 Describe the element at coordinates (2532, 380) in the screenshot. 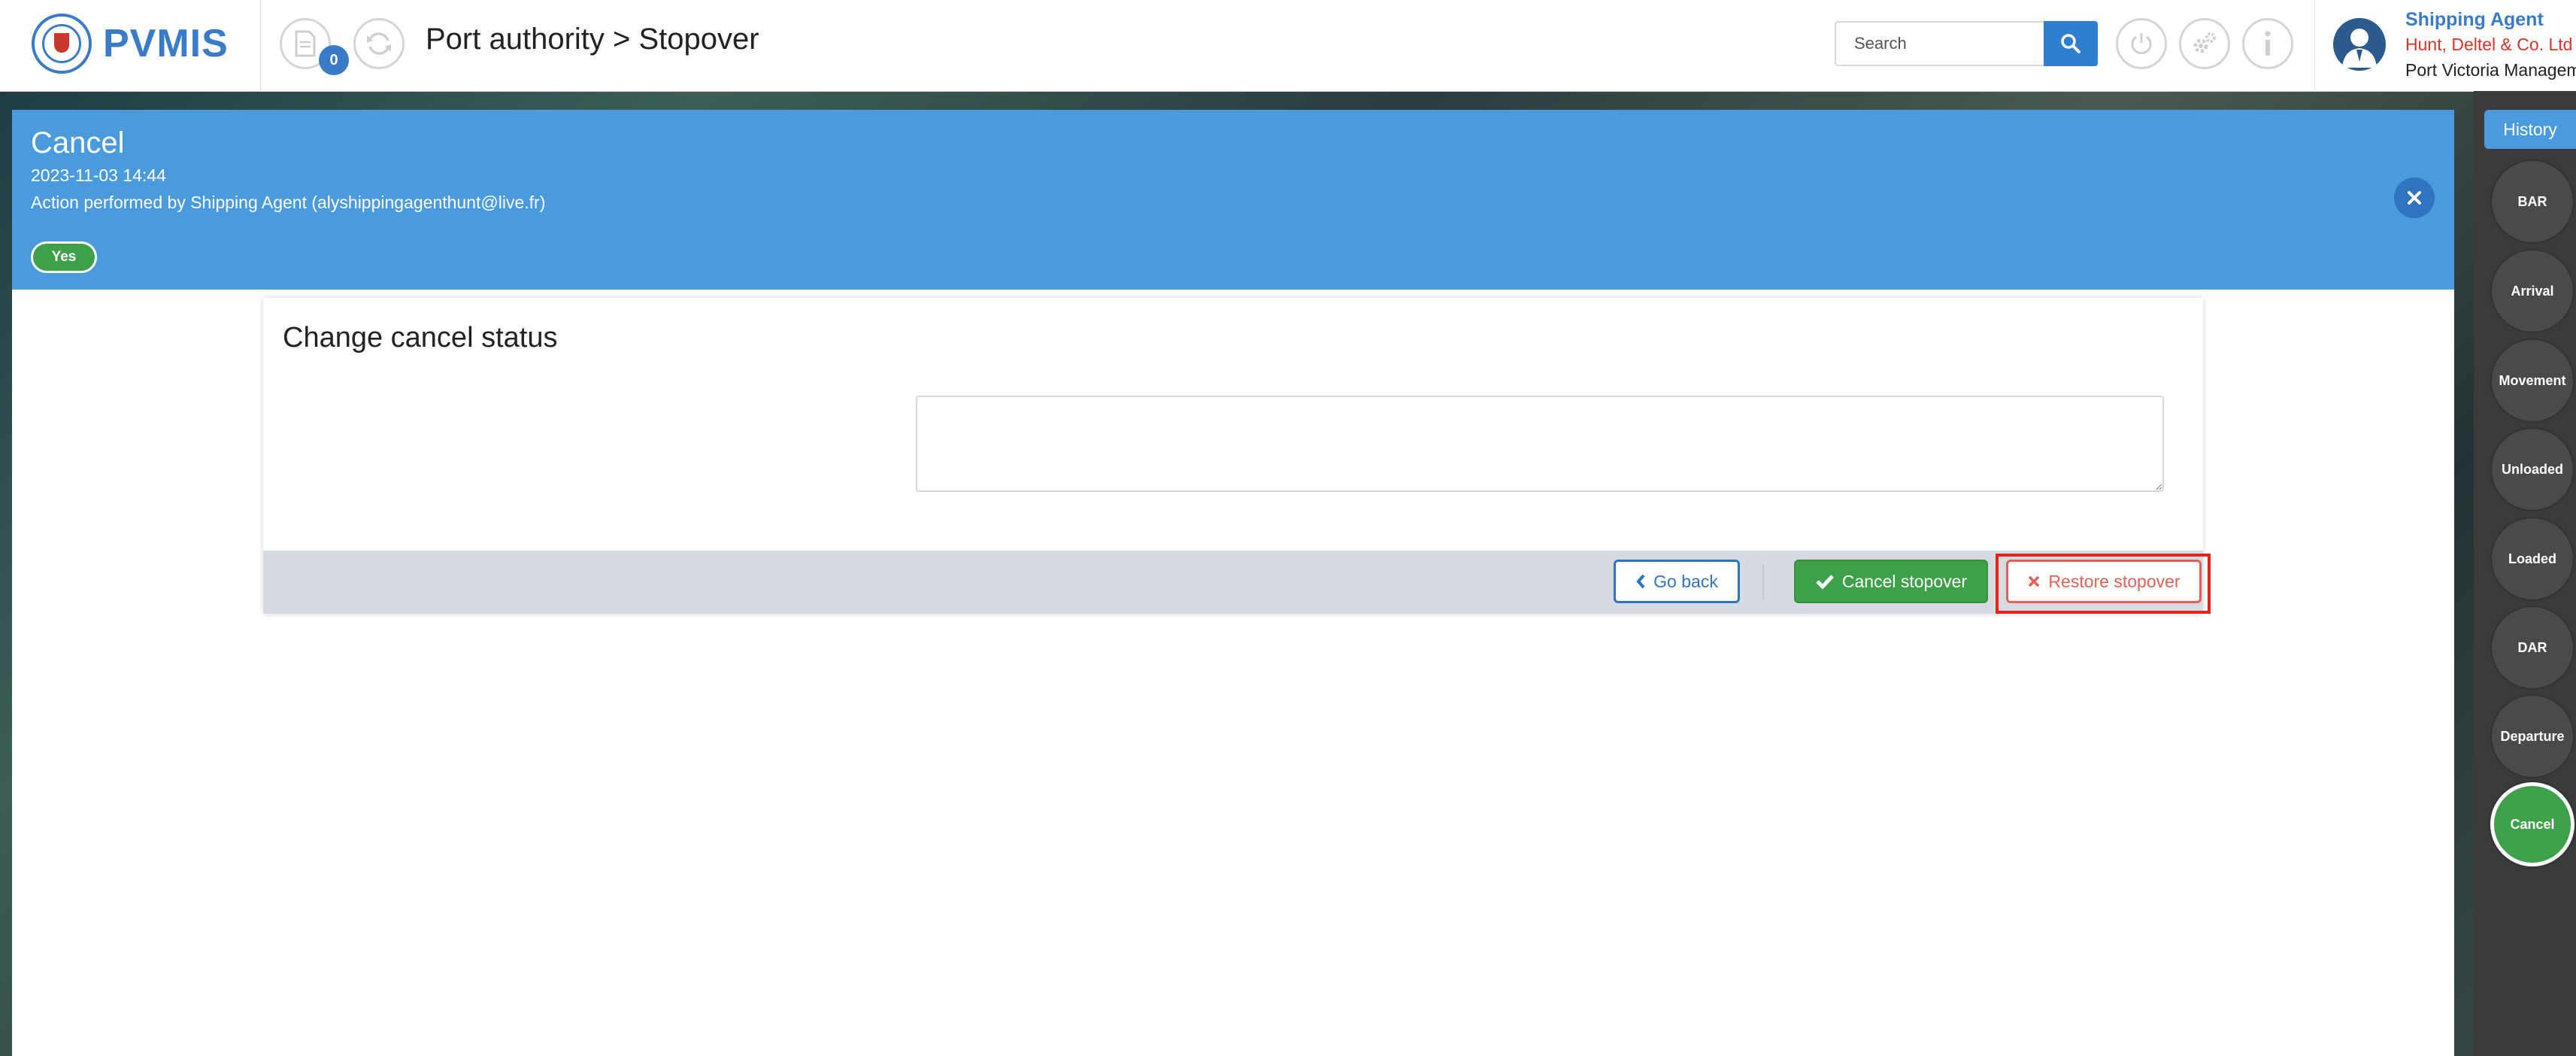

I see `step-movement: Movement` at that location.